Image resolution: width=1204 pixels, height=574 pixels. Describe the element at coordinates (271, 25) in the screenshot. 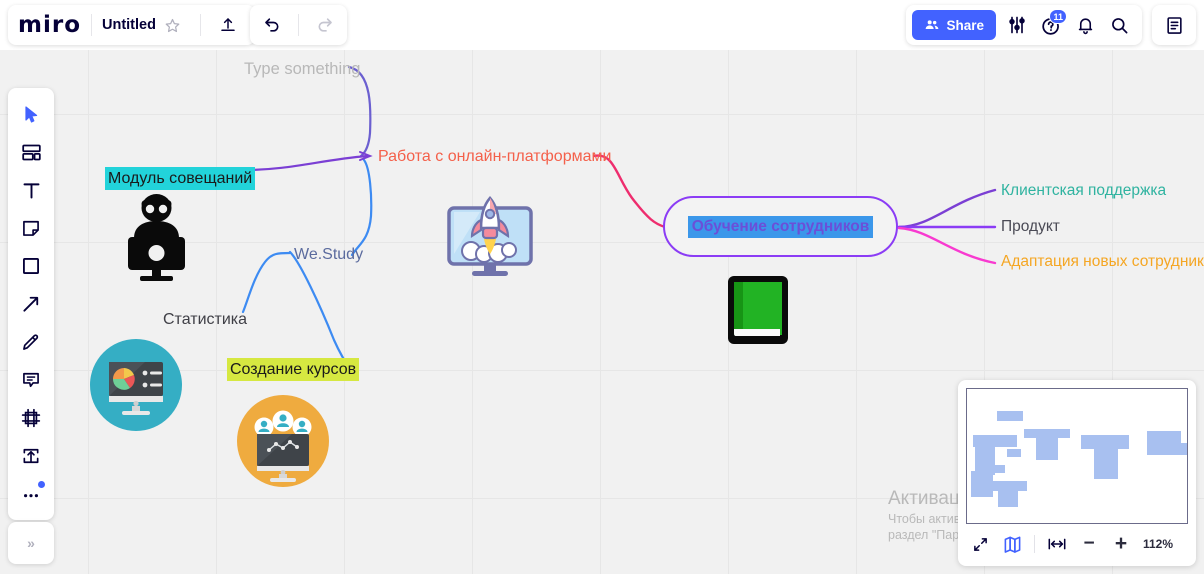

I see `undo-icon` at that location.